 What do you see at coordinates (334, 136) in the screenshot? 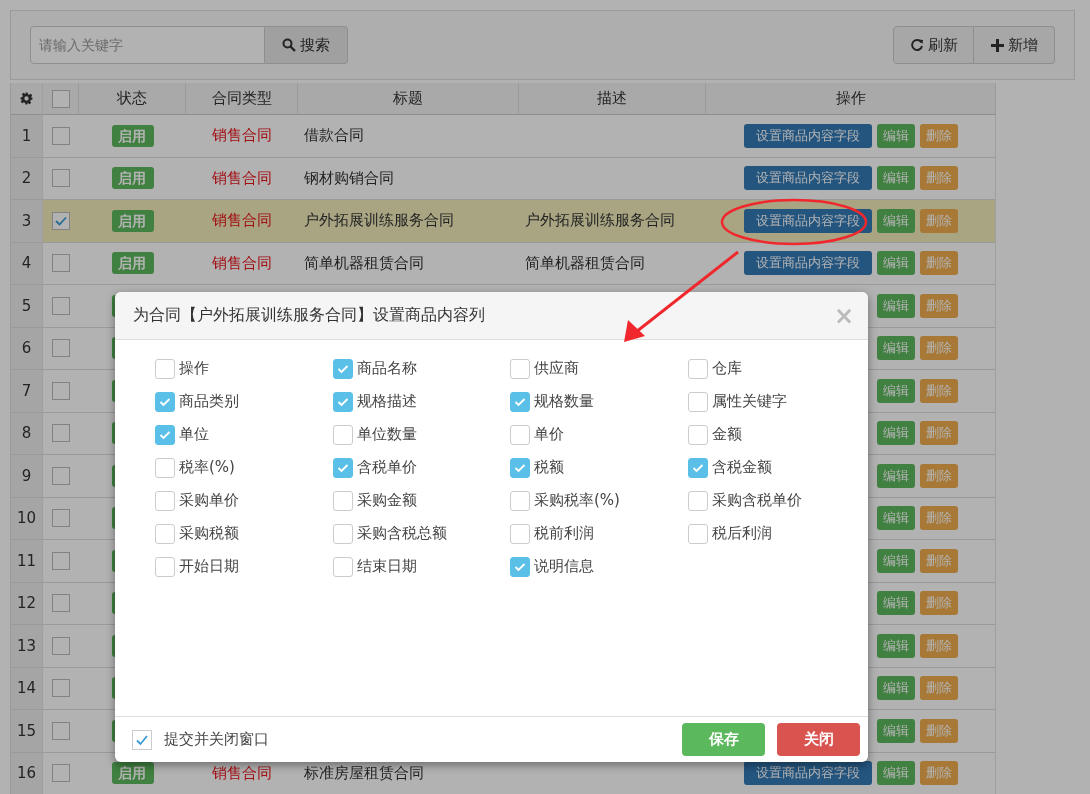
I see `contract-title: 借款合同` at bounding box center [334, 136].